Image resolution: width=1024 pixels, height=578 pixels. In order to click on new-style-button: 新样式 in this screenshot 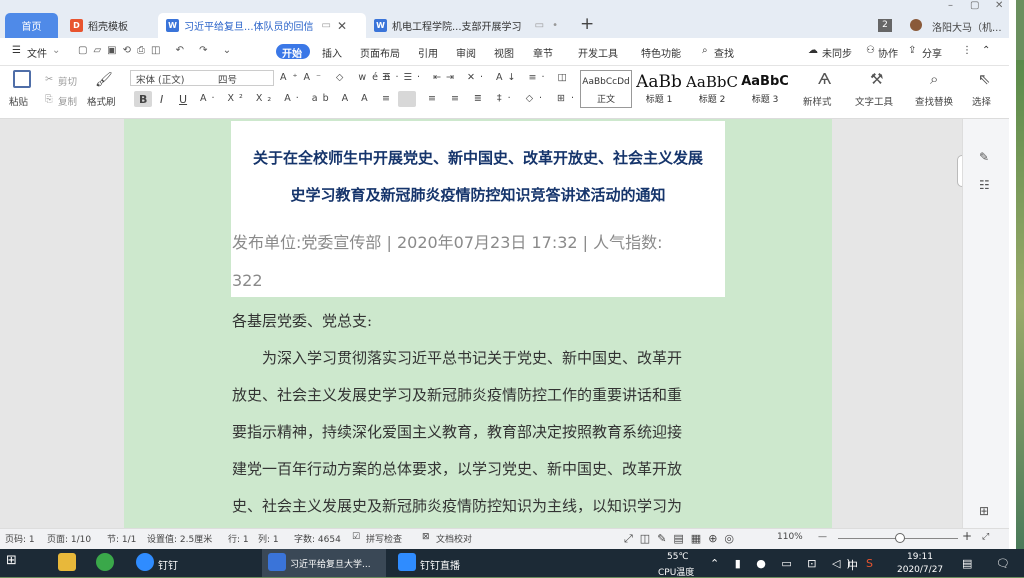, I will do `click(817, 101)`.